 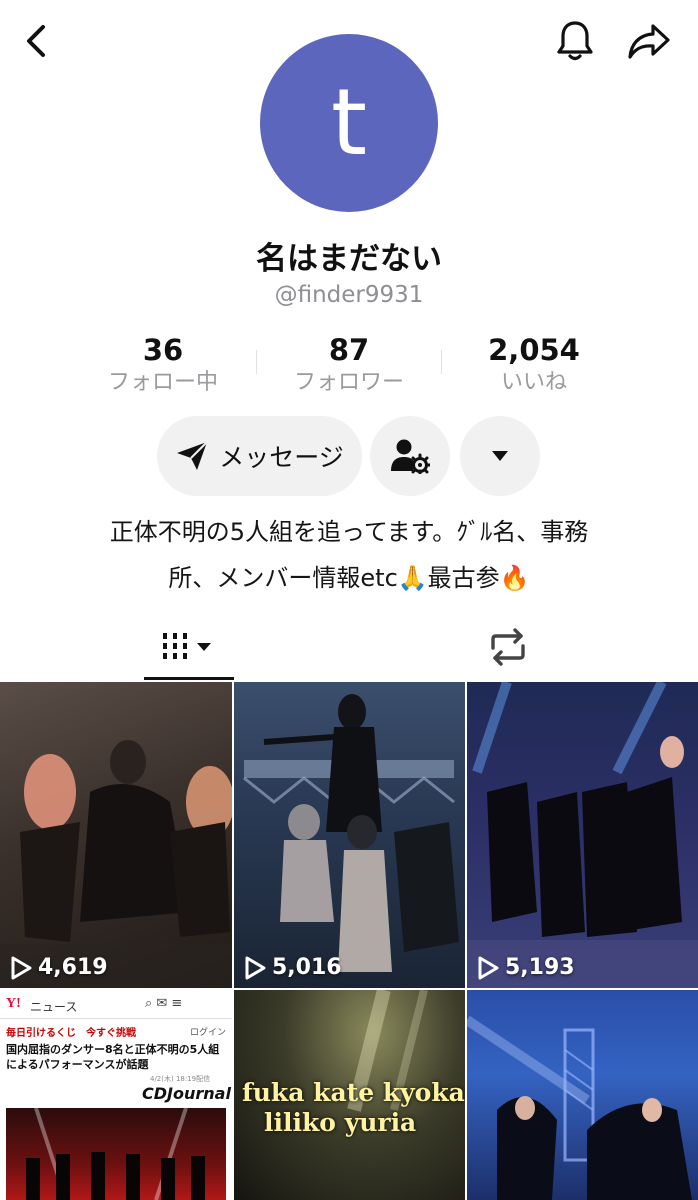 I want to click on user-settings-button, so click(x=410, y=456).